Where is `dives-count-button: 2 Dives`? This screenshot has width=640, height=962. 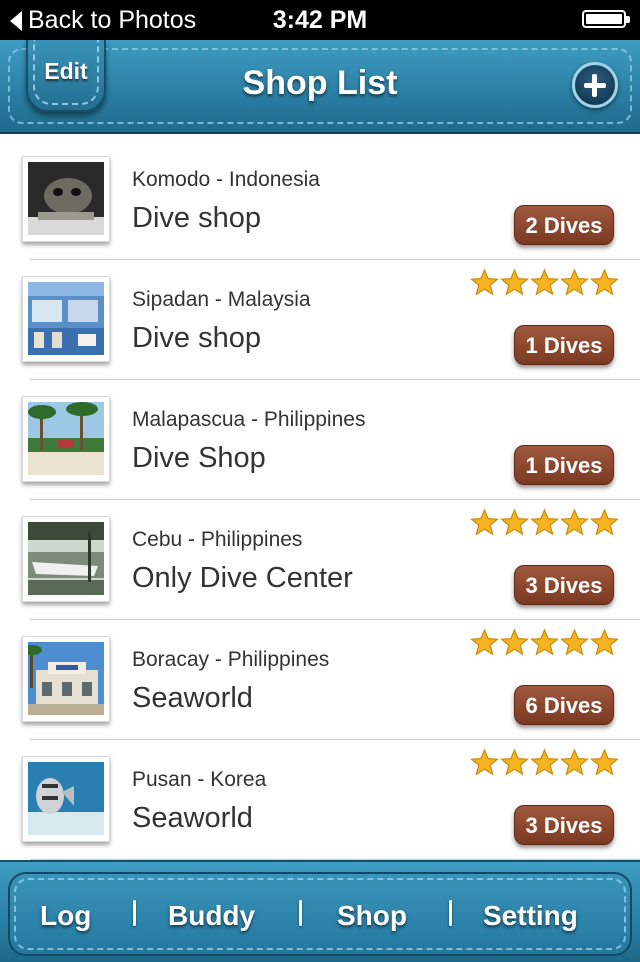
dives-count-button: 2 Dives is located at coordinates (564, 225).